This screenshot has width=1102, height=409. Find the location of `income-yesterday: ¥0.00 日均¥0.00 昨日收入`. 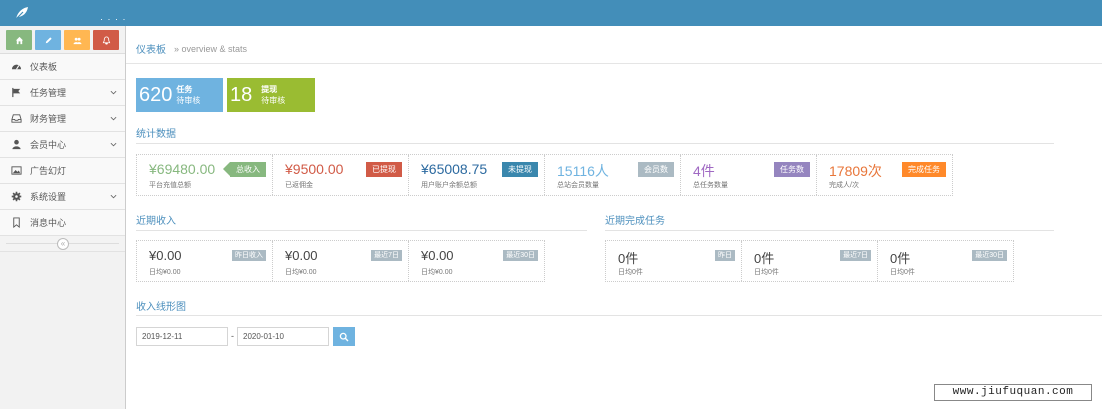

income-yesterday: ¥0.00 日均¥0.00 昨日收入 is located at coordinates (205, 261).